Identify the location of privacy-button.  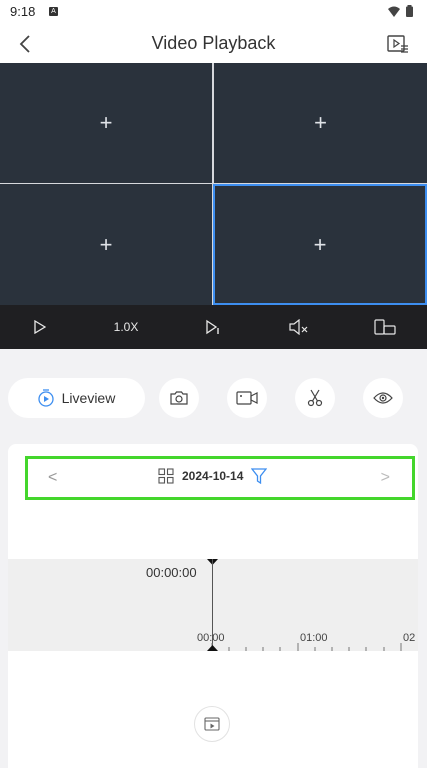
(383, 398).